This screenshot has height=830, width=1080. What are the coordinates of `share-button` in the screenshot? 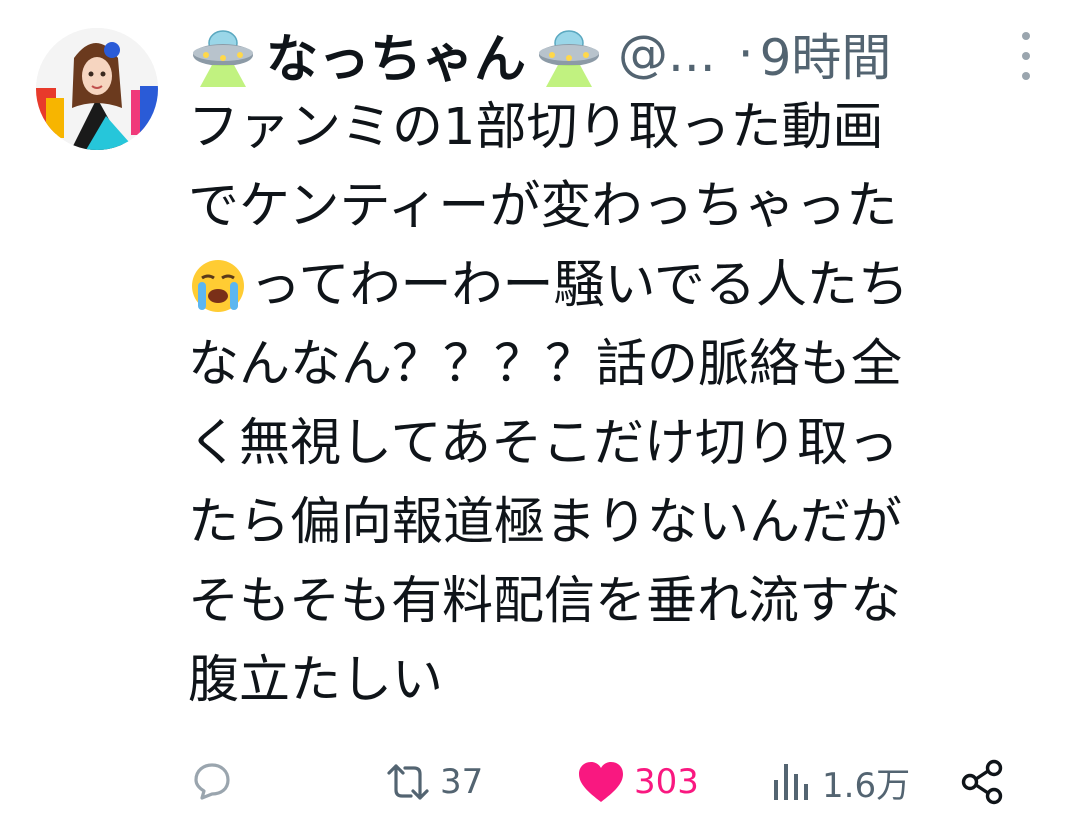 It's located at (982, 782).